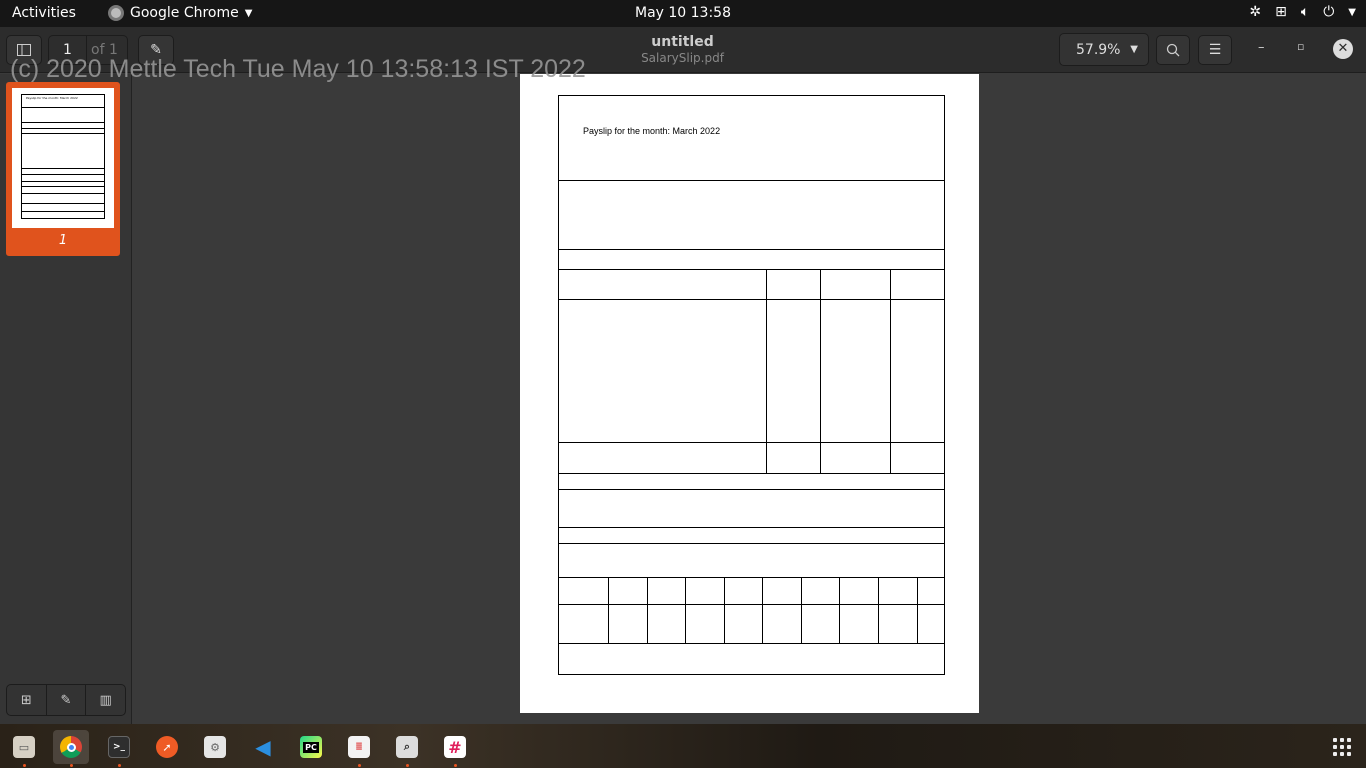 The height and width of the screenshot is (768, 1366). What do you see at coordinates (682, 42) in the screenshot?
I see `document-title: untitled` at bounding box center [682, 42].